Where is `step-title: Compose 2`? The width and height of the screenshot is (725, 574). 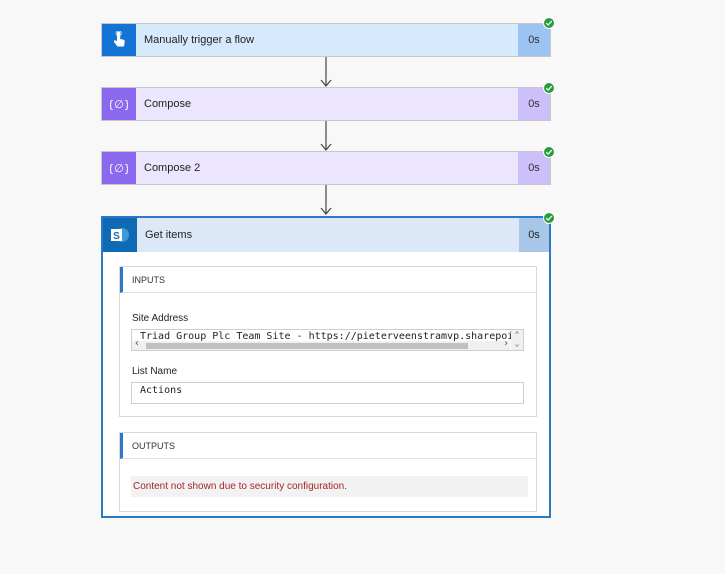
step-title: Compose 2 is located at coordinates (172, 168).